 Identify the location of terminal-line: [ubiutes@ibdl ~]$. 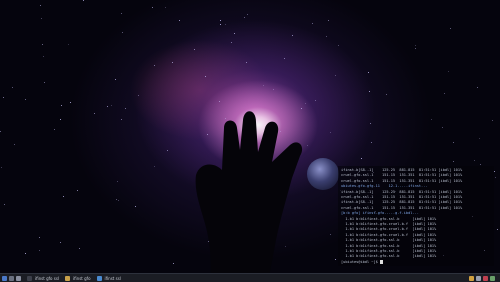
(362, 262).